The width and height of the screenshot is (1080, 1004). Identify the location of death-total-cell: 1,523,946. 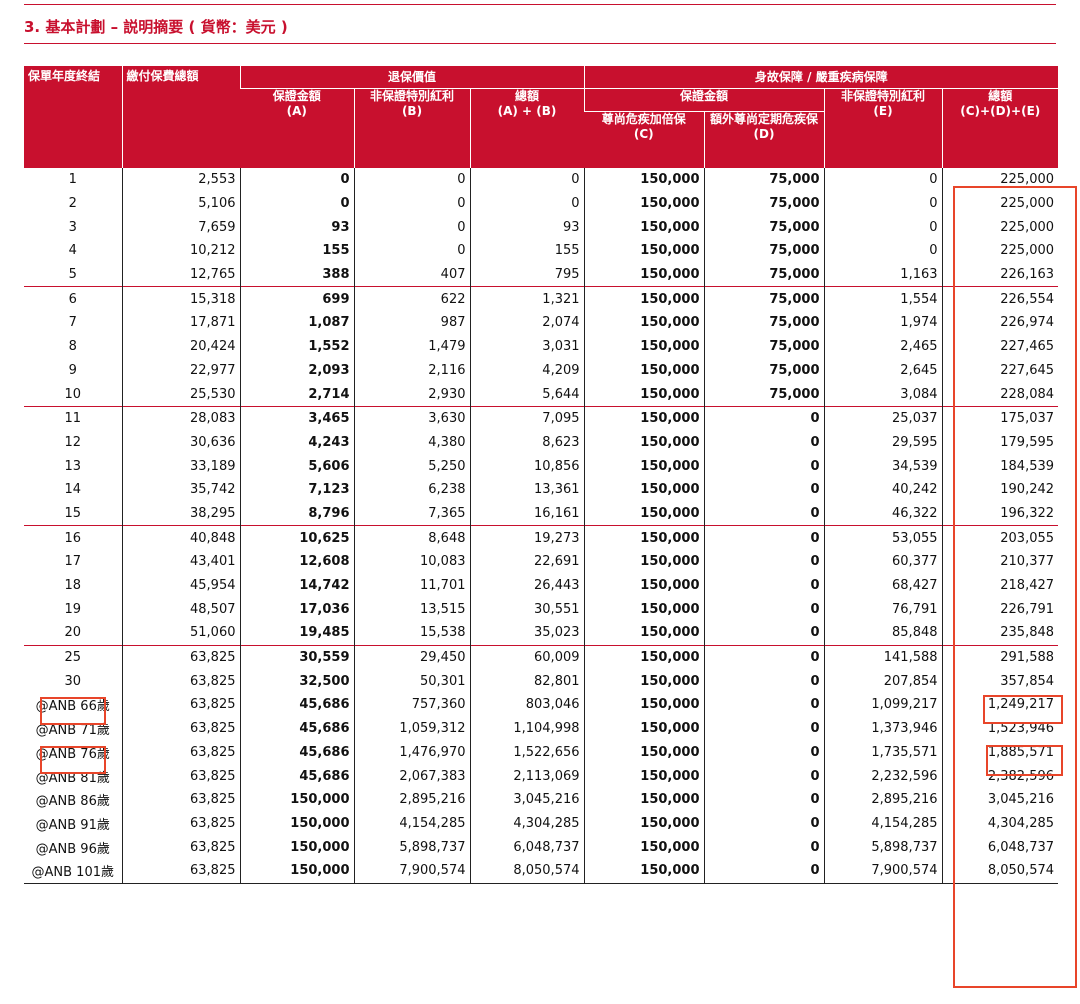
(1000, 728).